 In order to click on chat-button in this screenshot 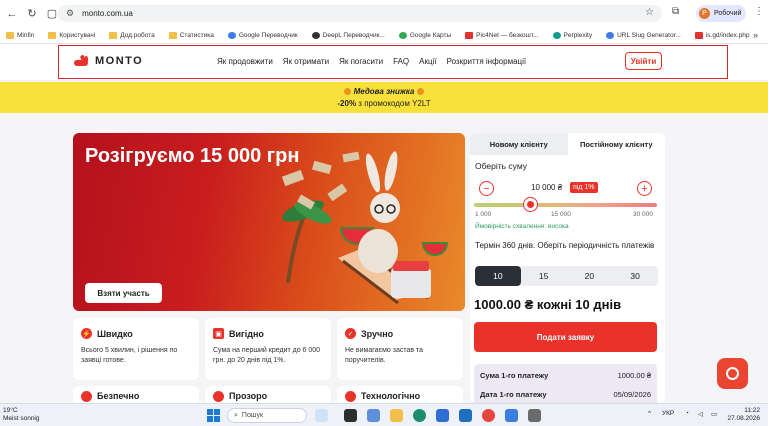, I will do `click(732, 373)`.